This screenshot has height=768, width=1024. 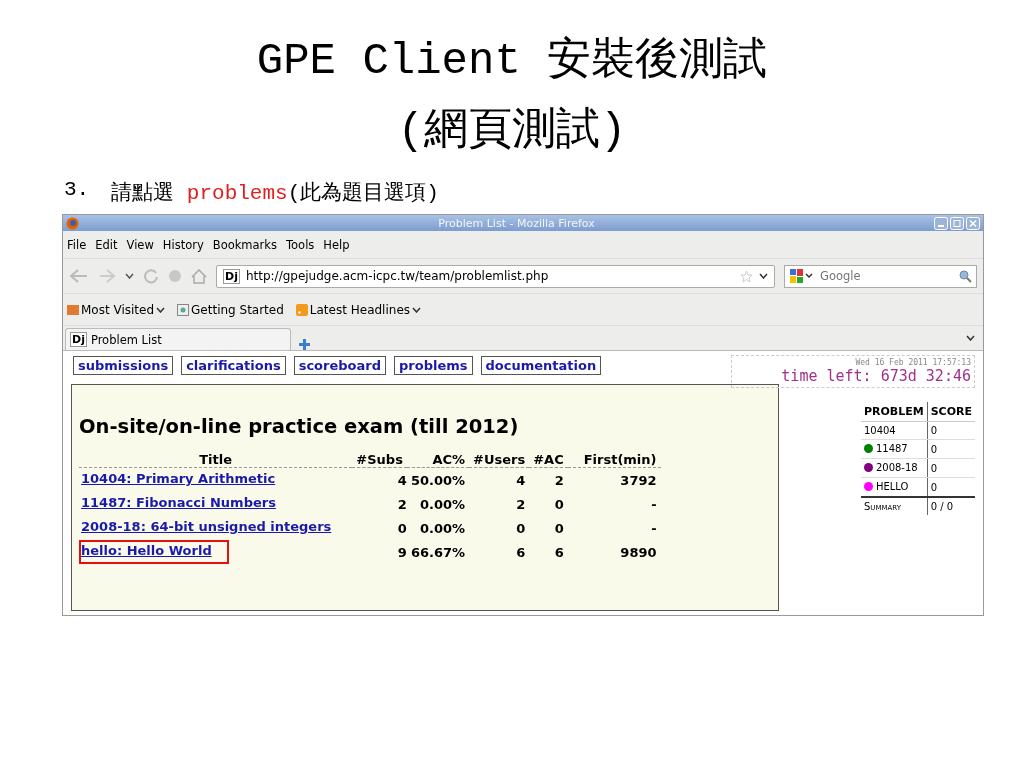 I want to click on menu-item: Bookmarks, so click(x=244, y=244).